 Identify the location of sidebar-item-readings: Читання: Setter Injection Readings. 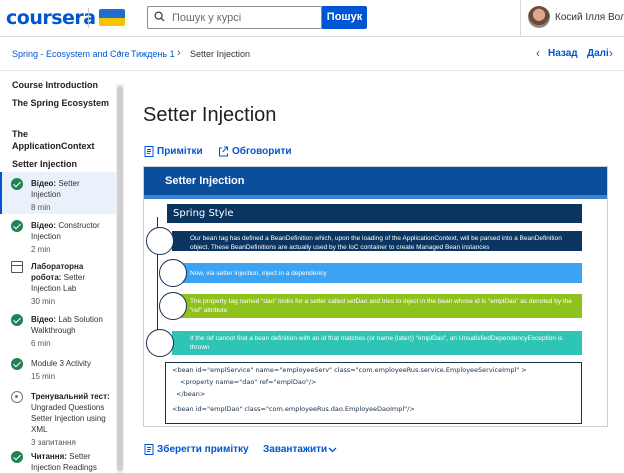
(58, 459).